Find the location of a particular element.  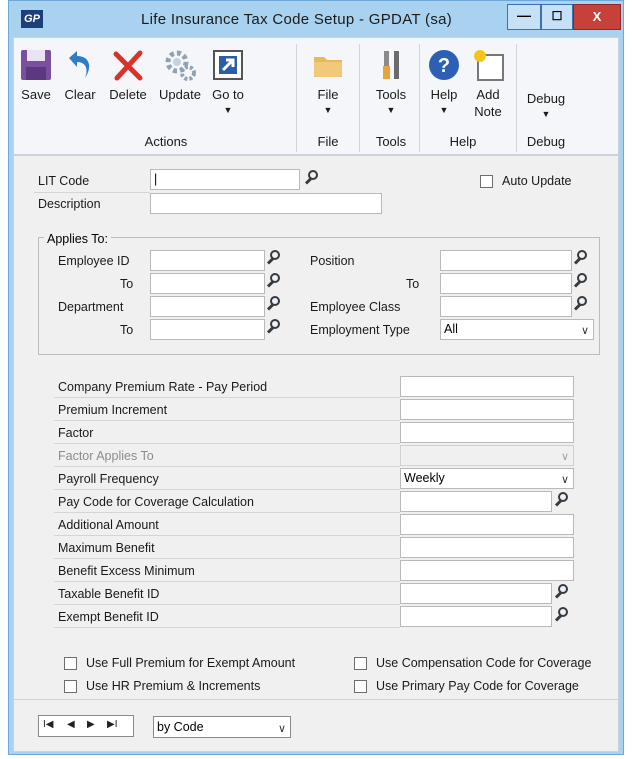

employee-class-lookup-icon is located at coordinates (583, 305).